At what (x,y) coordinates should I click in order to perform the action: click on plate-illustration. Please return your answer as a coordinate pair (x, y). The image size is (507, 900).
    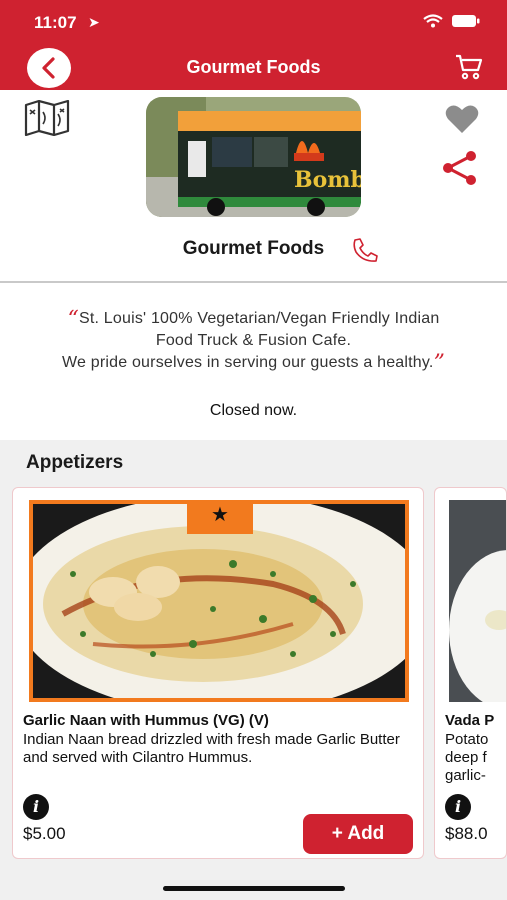
    Looking at the image, I should click on (477, 605).